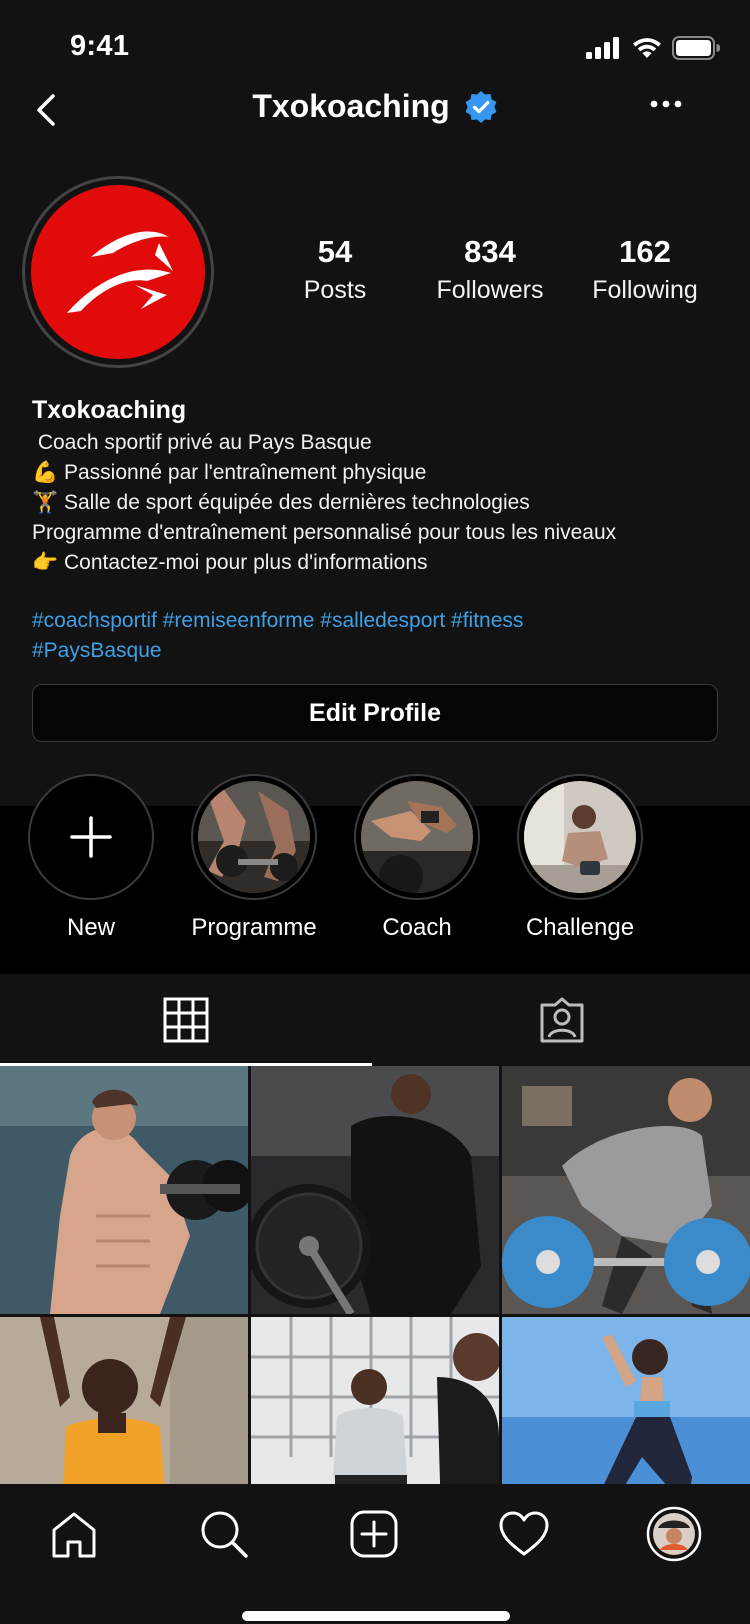 The image size is (750, 1624). I want to click on tab-posts-grid, so click(186, 1020).